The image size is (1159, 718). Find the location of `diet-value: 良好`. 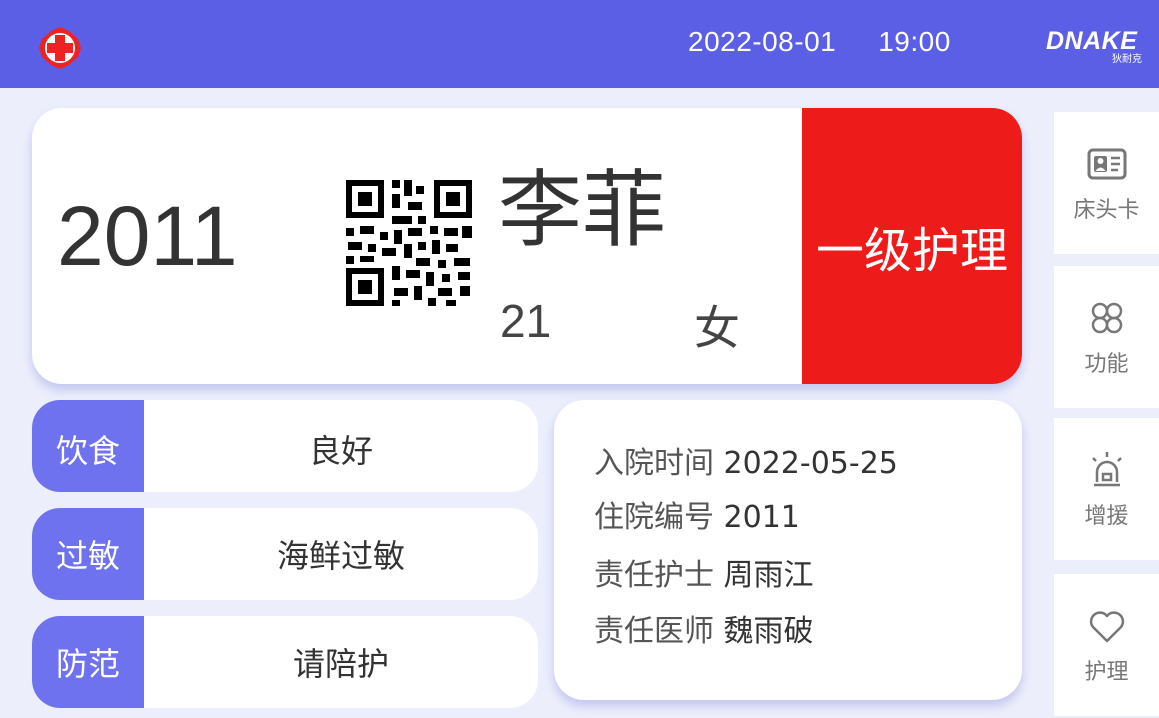

diet-value: 良好 is located at coordinates (340, 451).